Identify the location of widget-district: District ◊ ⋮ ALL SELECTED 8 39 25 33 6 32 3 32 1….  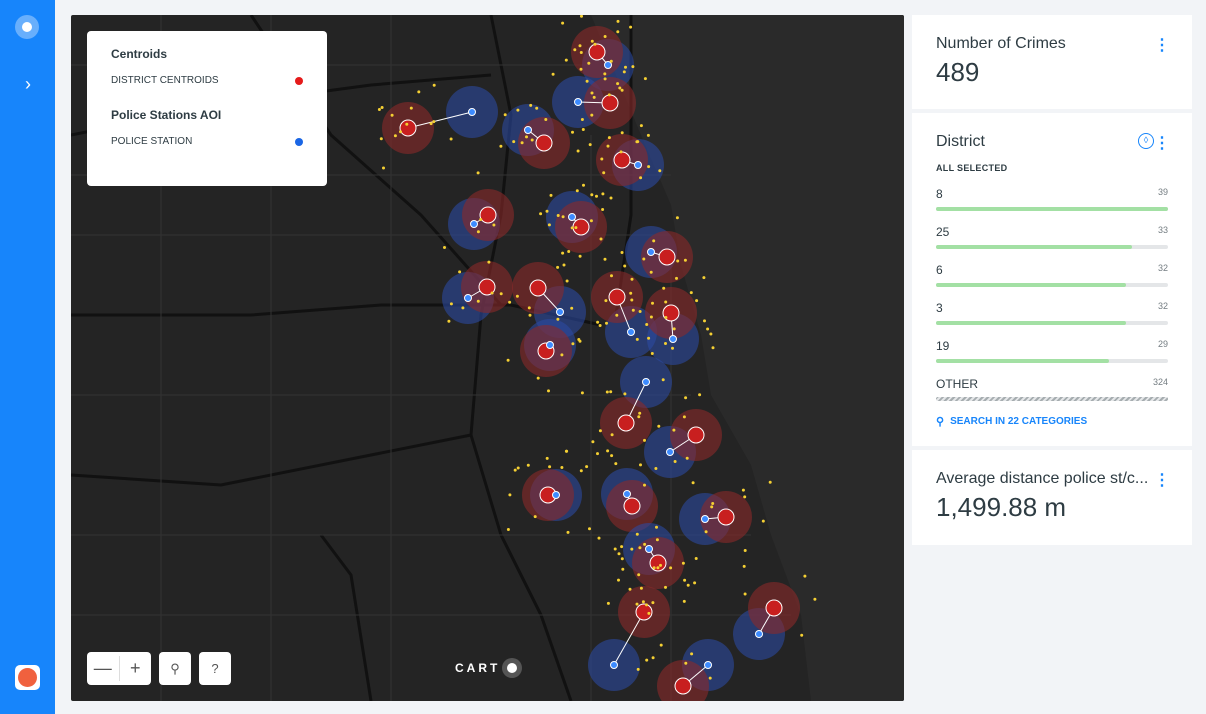
(1052, 279).